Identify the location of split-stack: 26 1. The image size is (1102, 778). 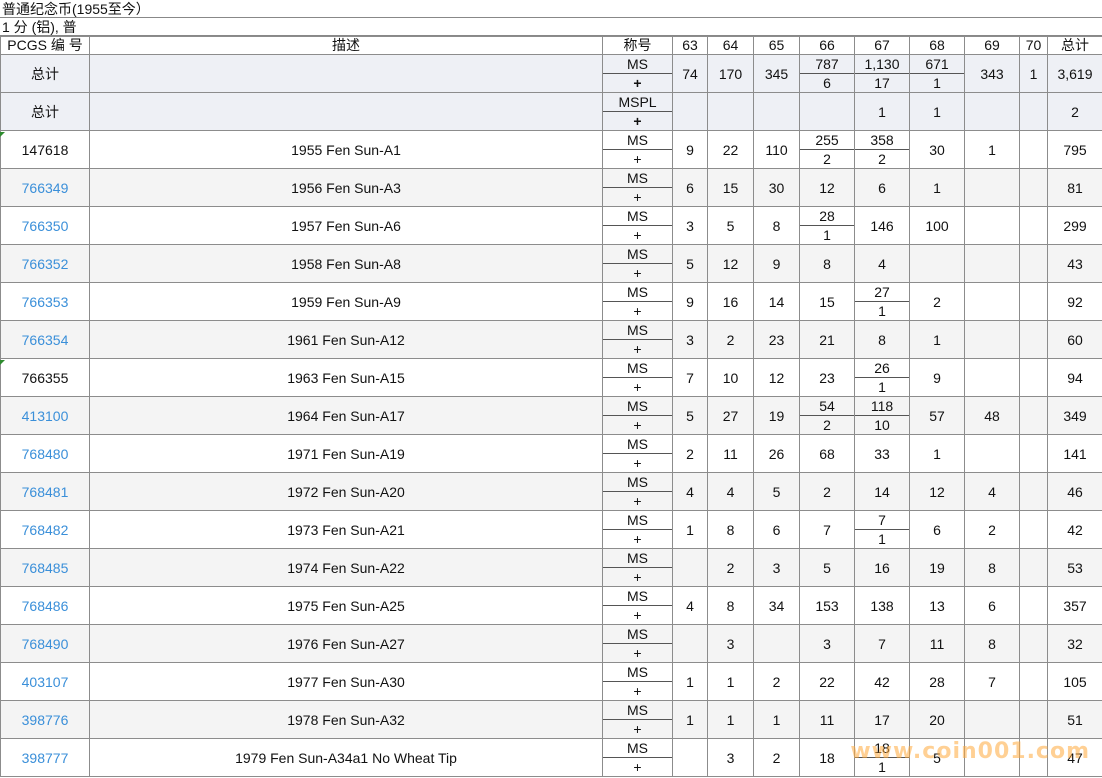
(882, 378).